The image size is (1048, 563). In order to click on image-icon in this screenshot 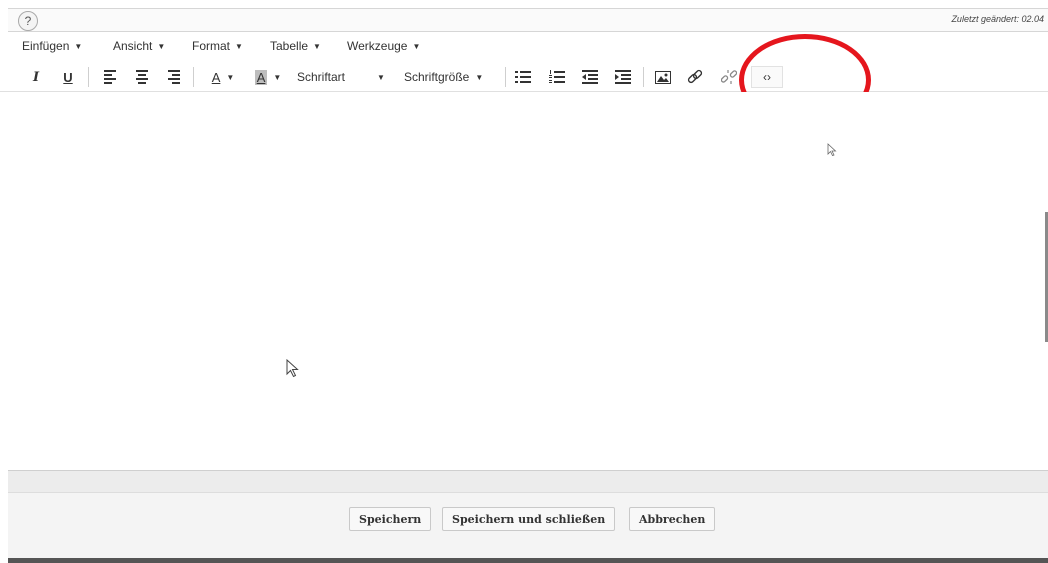, I will do `click(663, 77)`.